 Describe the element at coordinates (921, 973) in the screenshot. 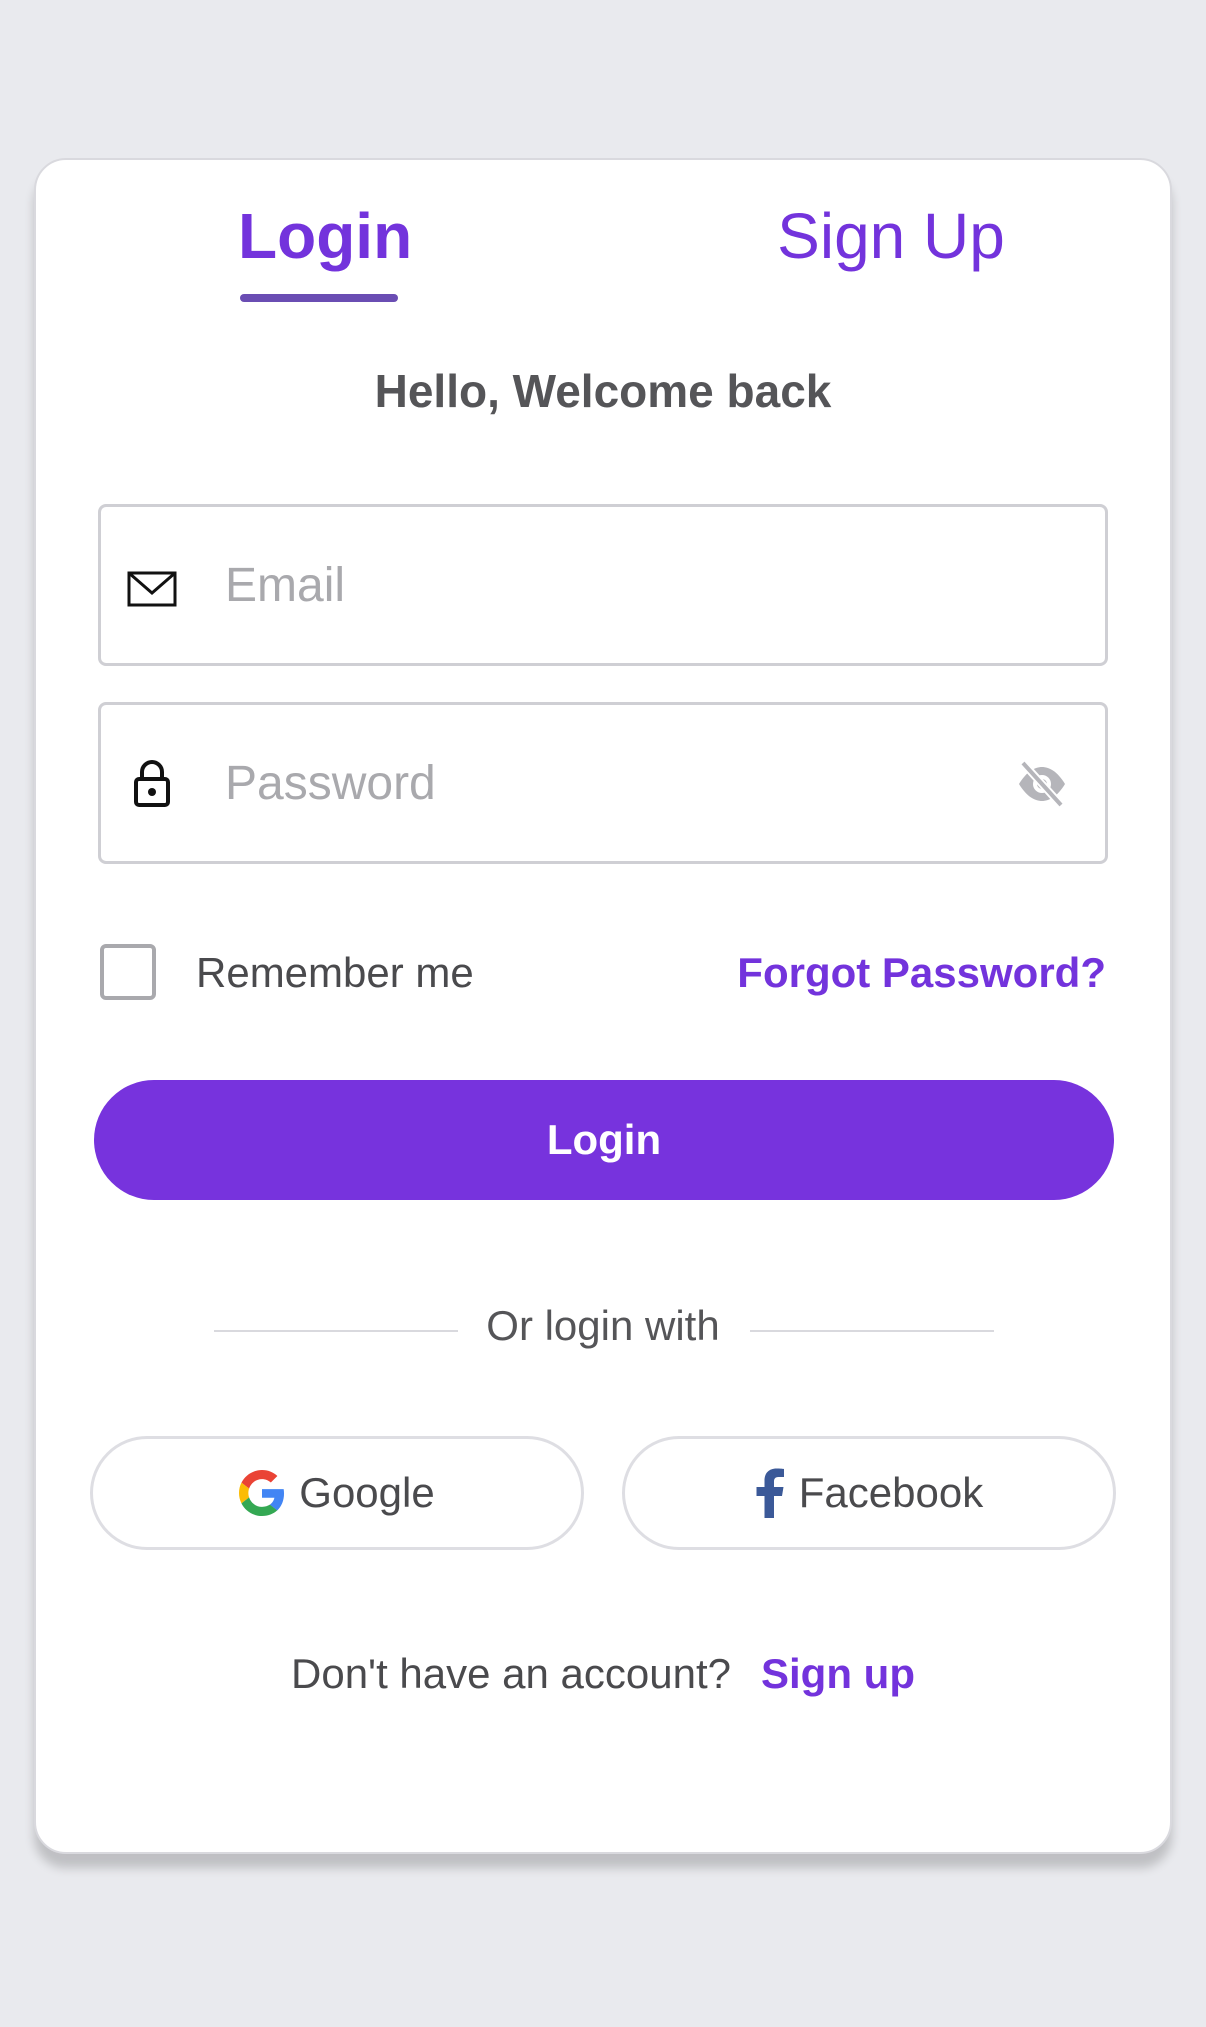

I see `forgot-password-link: Forgot Password?` at that location.